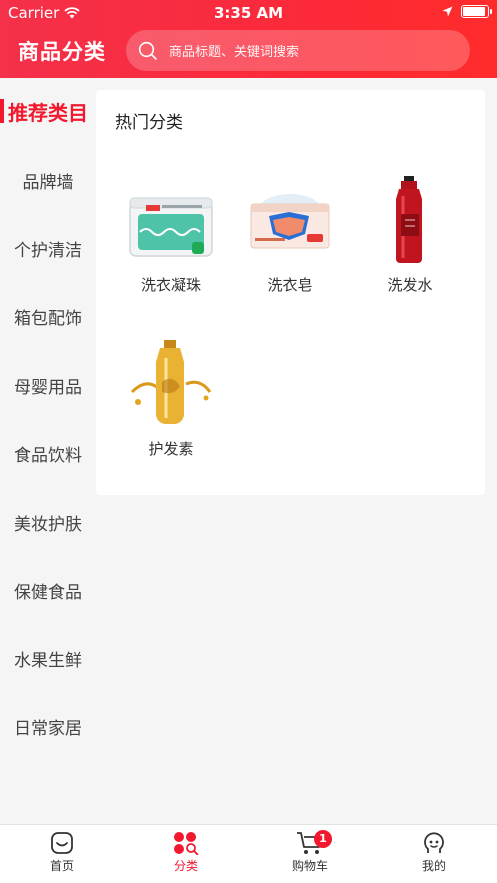 This screenshot has width=497, height=883. Describe the element at coordinates (323, 839) in the screenshot. I see `cart-count-badge: 1` at that location.